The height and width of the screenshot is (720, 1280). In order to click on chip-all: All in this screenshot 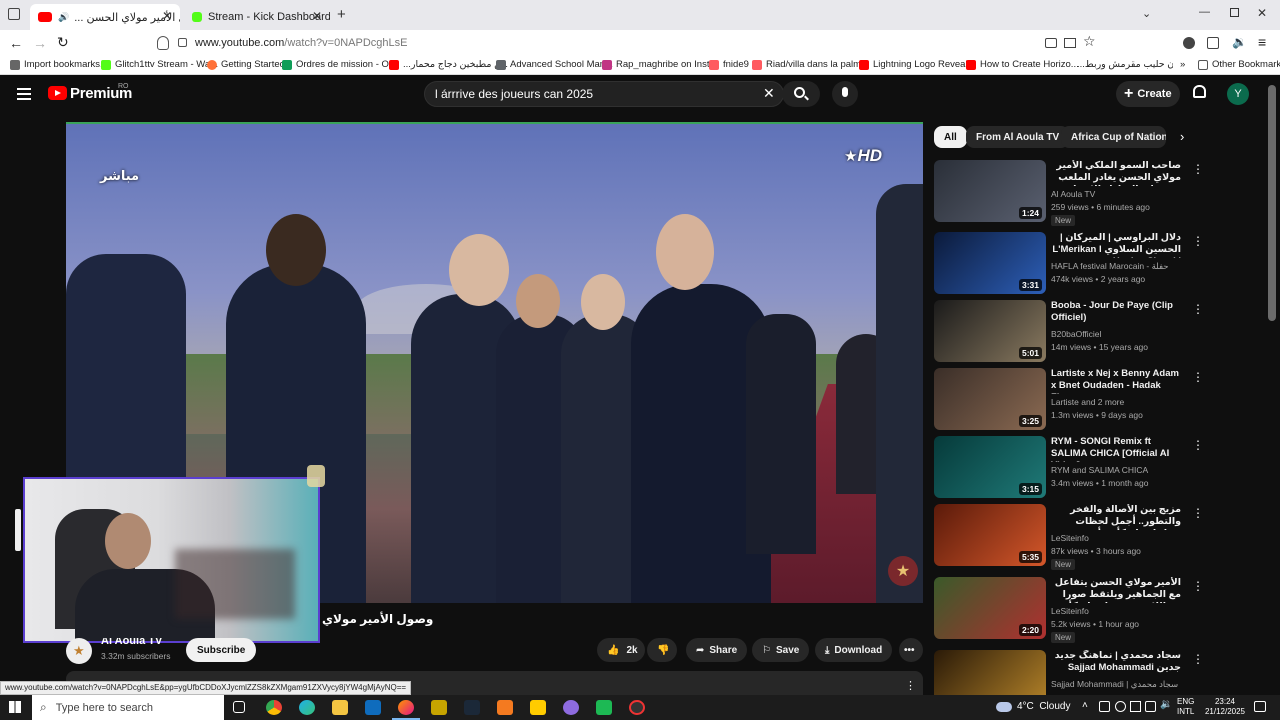, I will do `click(950, 137)`.